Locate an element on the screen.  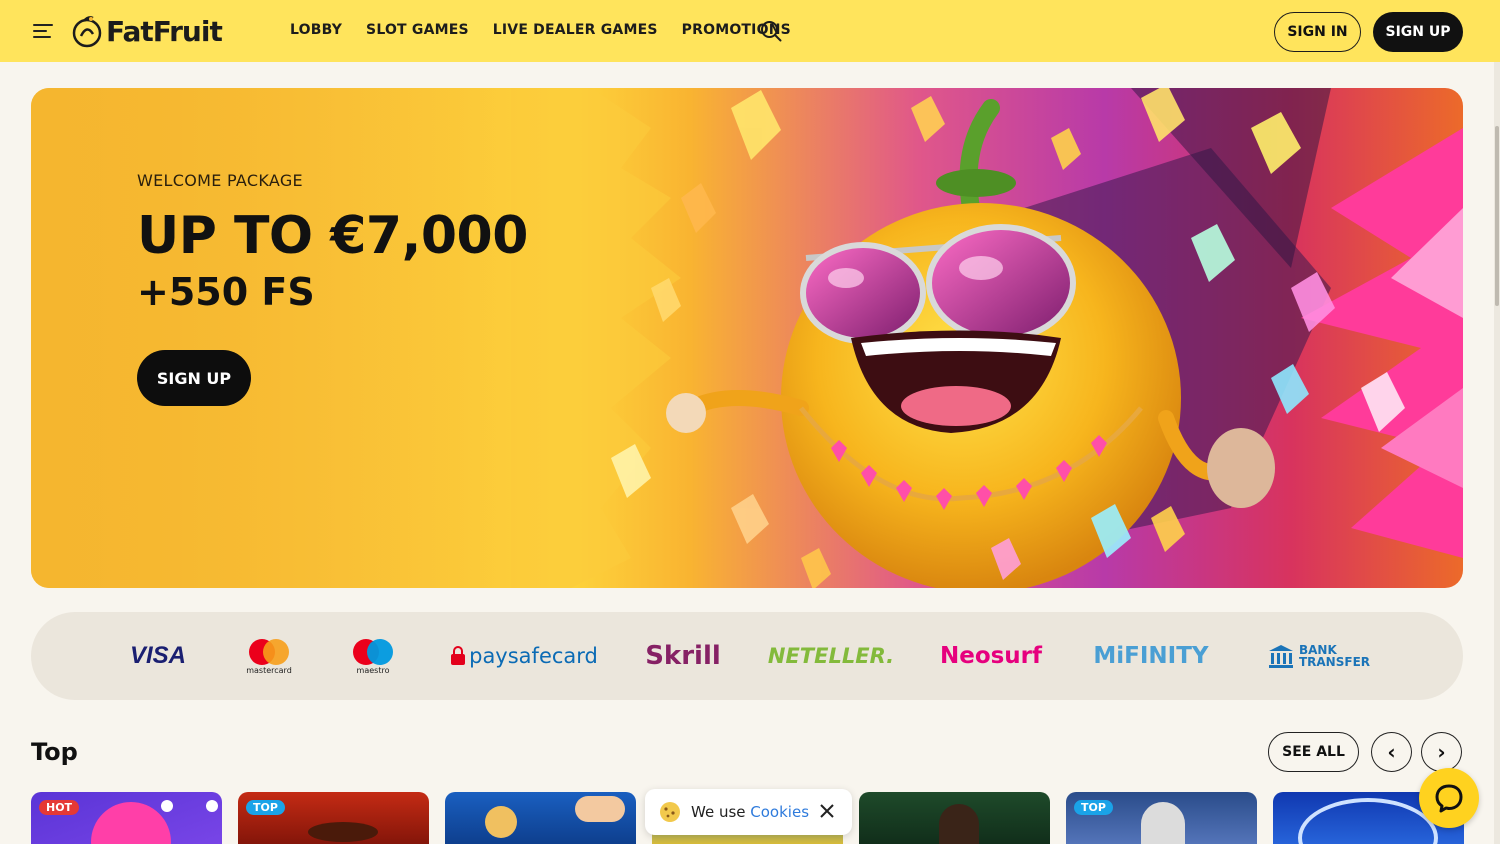
neosurf-logo: Neosurf is located at coordinates (991, 656).